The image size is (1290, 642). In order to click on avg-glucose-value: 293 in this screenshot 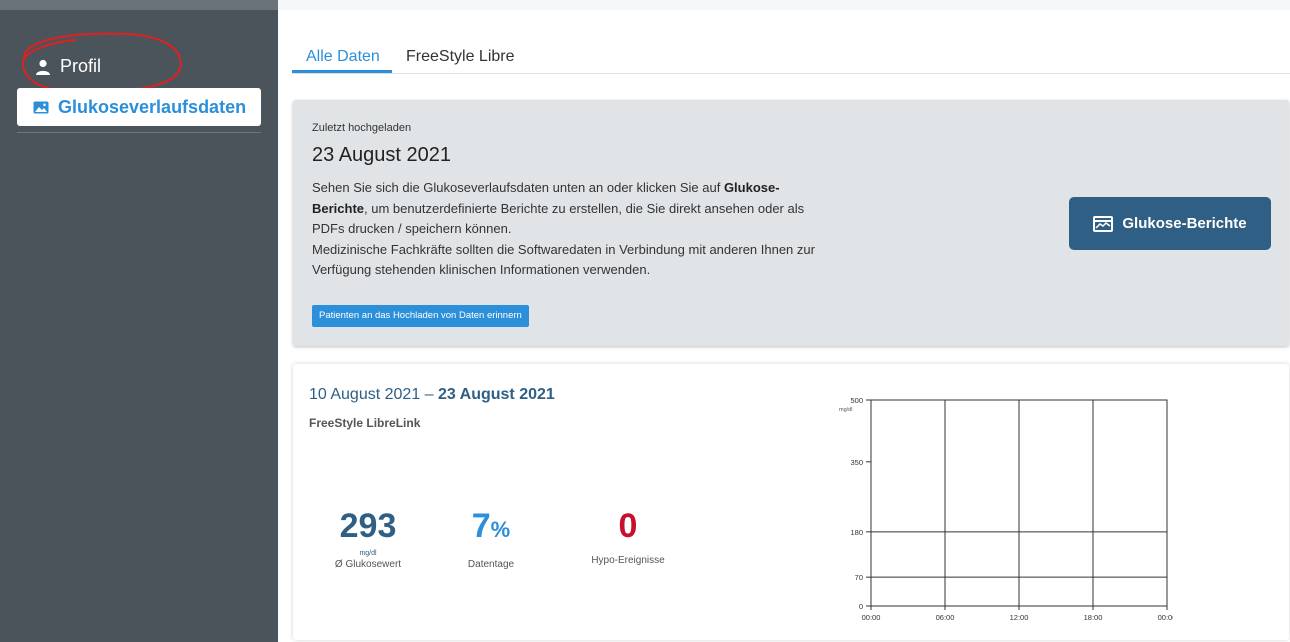, I will do `click(368, 526)`.